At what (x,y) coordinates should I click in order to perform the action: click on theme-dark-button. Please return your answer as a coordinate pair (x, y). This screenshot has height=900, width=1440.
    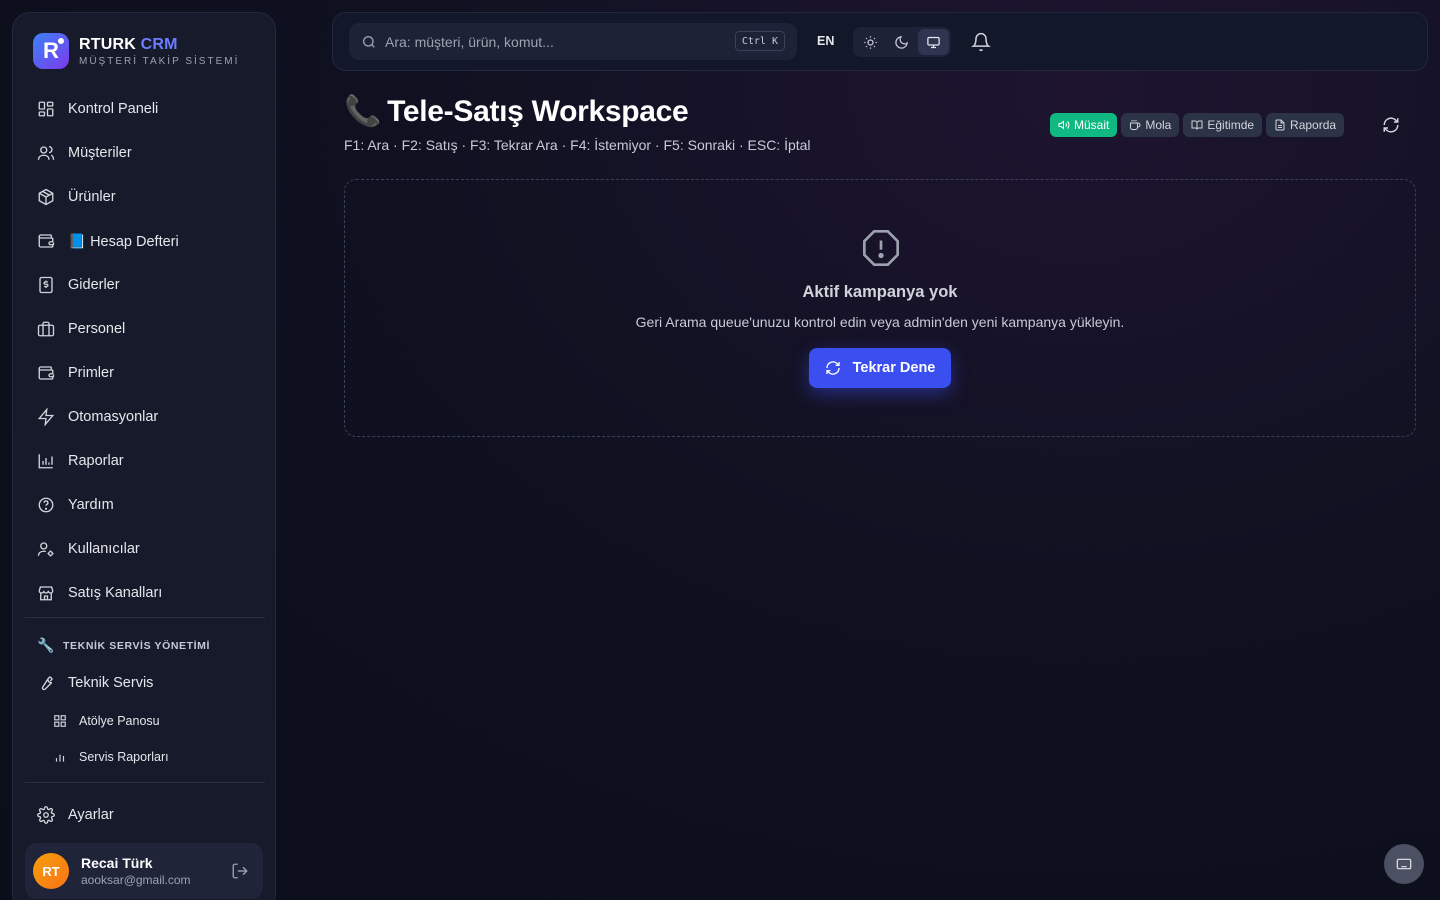
    Looking at the image, I should click on (901, 42).